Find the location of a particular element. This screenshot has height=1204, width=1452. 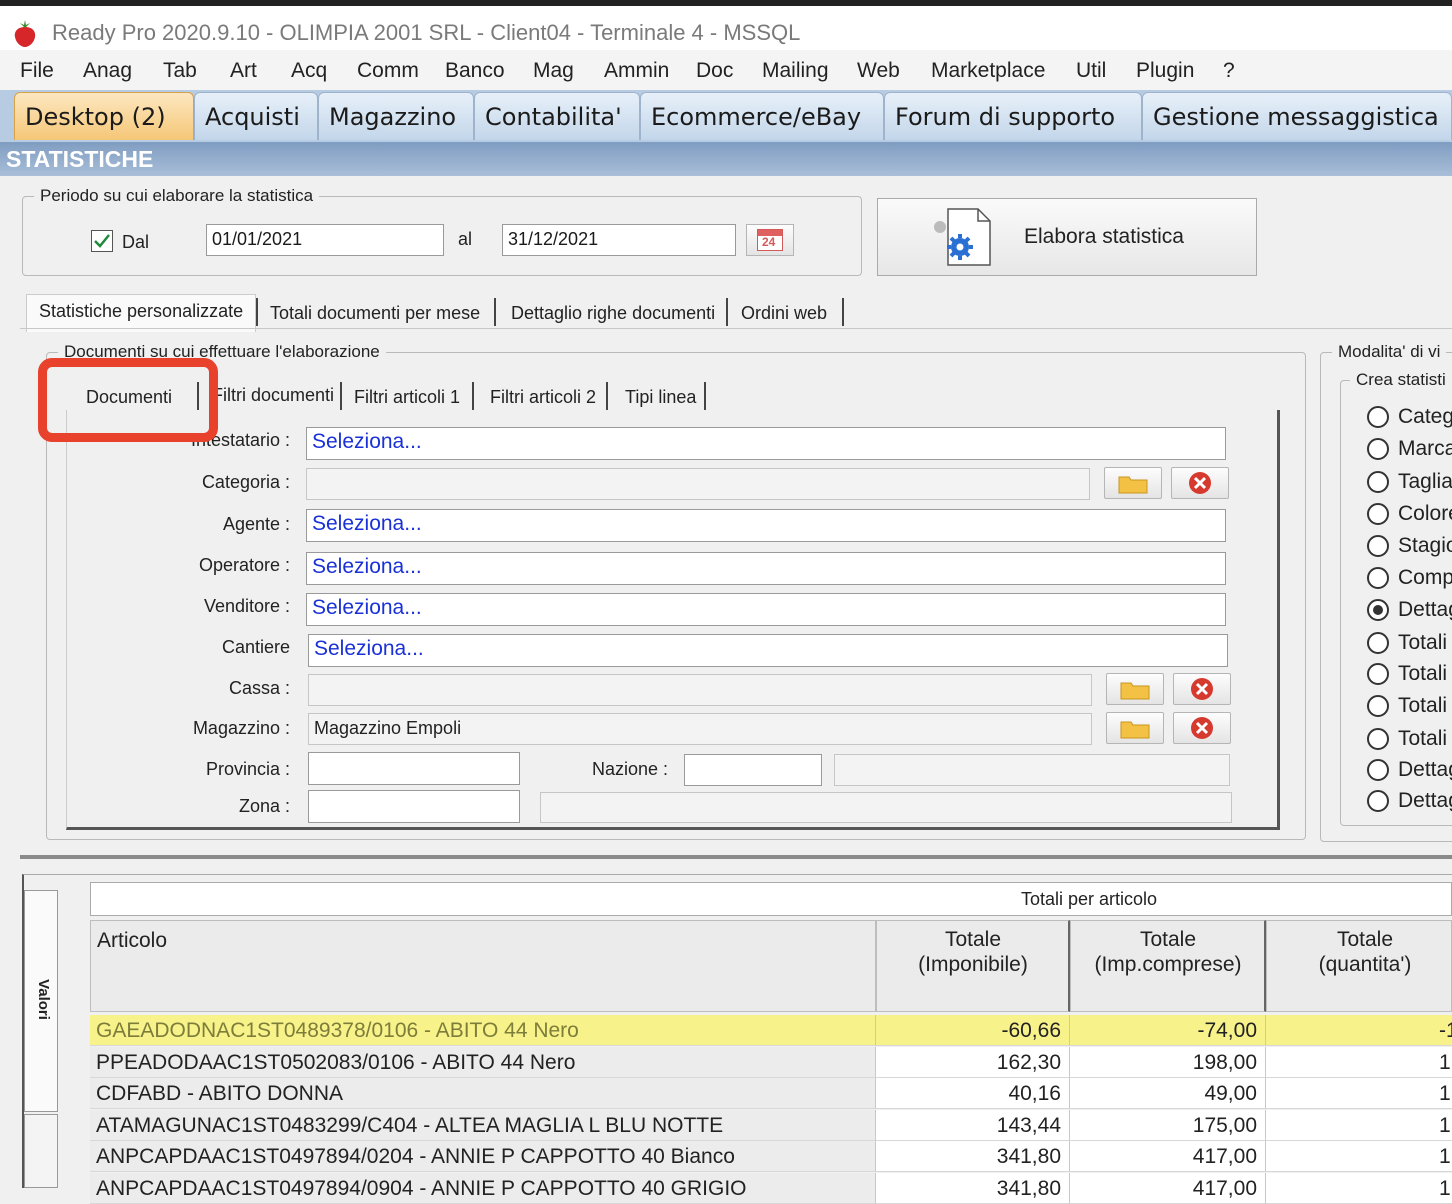

strawberry-app-icon is located at coordinates (25, 33).